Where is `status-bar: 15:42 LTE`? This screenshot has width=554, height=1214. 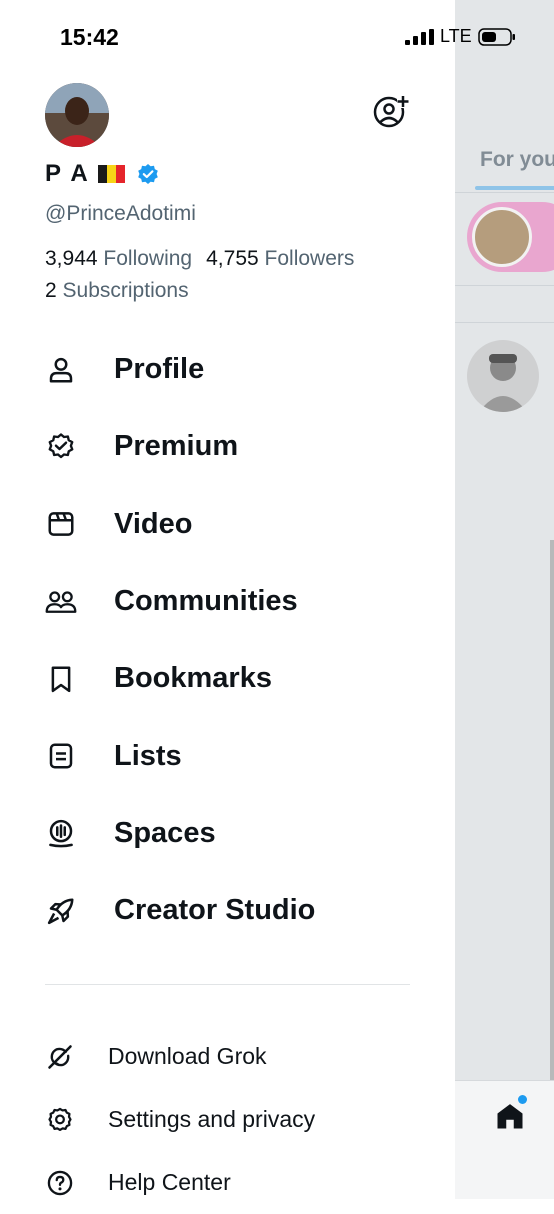
status-bar: 15:42 LTE is located at coordinates (277, 35).